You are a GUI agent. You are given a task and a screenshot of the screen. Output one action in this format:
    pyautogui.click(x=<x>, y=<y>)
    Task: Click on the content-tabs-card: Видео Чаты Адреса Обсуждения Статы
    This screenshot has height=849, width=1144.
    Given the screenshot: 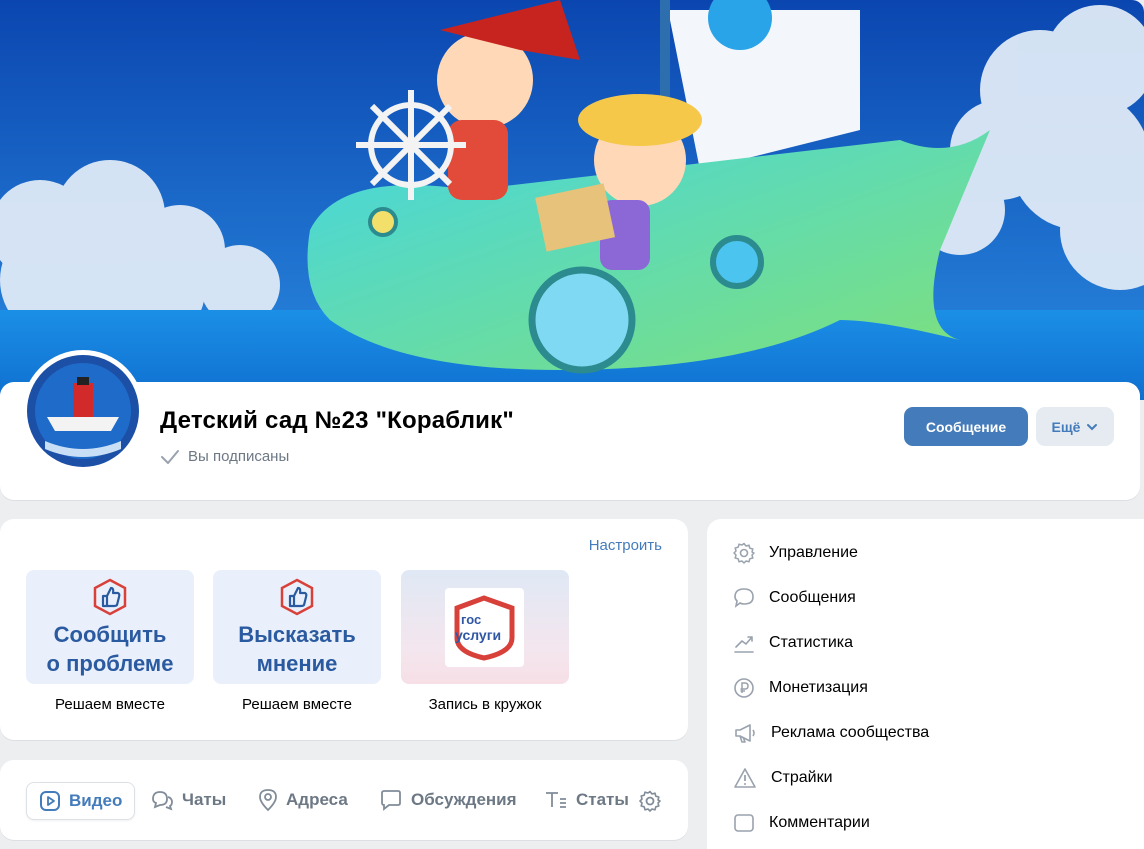 What is the action you would take?
    pyautogui.click(x=344, y=800)
    